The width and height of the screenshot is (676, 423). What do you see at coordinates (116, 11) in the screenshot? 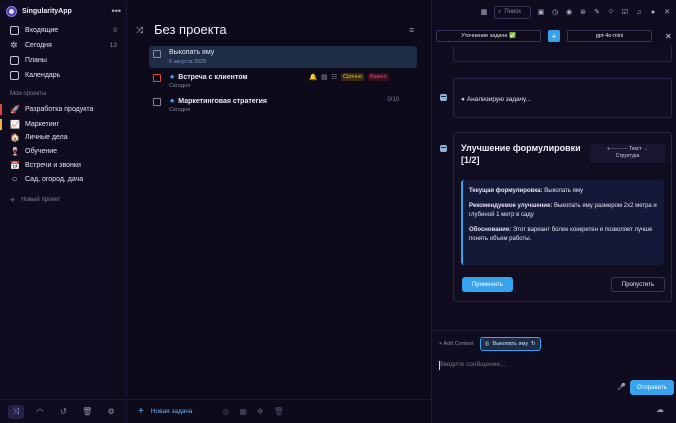
I see `more-dots-icon: •••` at bounding box center [116, 11].